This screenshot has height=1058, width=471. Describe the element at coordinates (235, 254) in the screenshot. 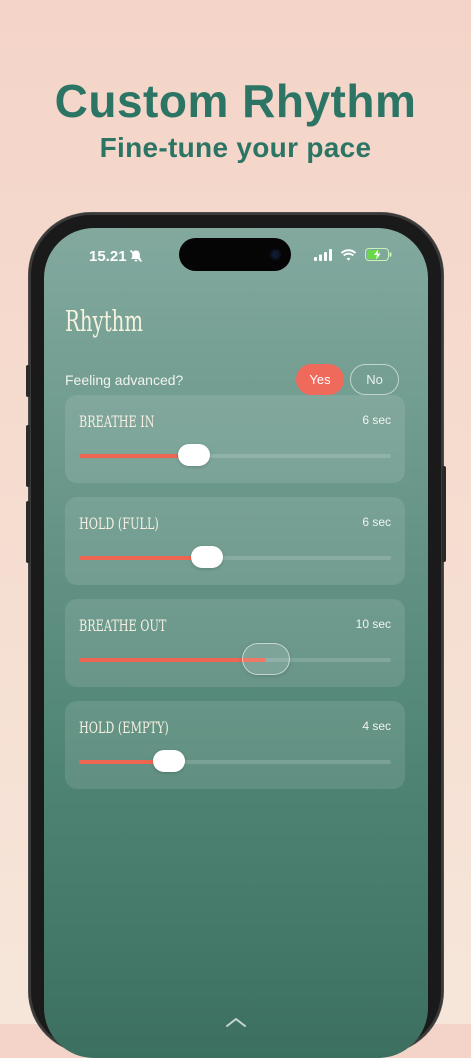

I see `dynamic-island` at that location.